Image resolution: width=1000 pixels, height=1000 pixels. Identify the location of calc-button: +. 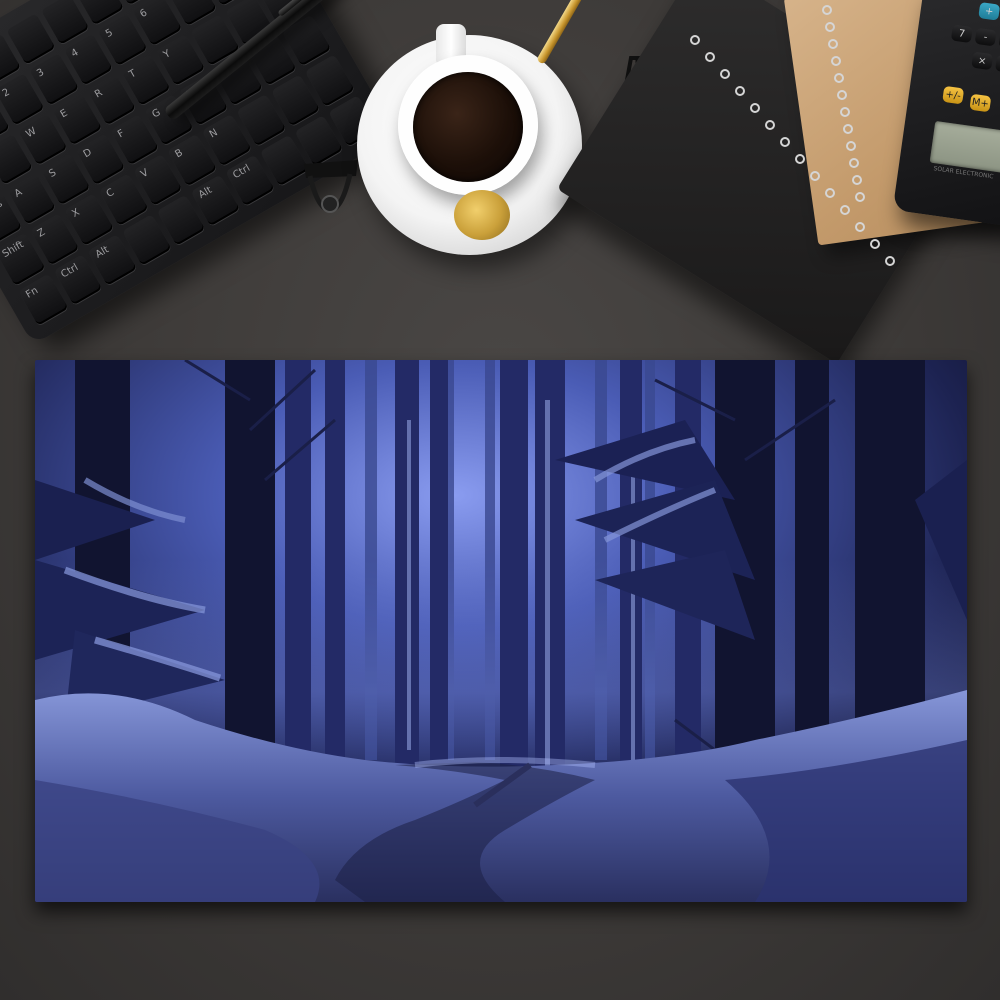
(989, 11).